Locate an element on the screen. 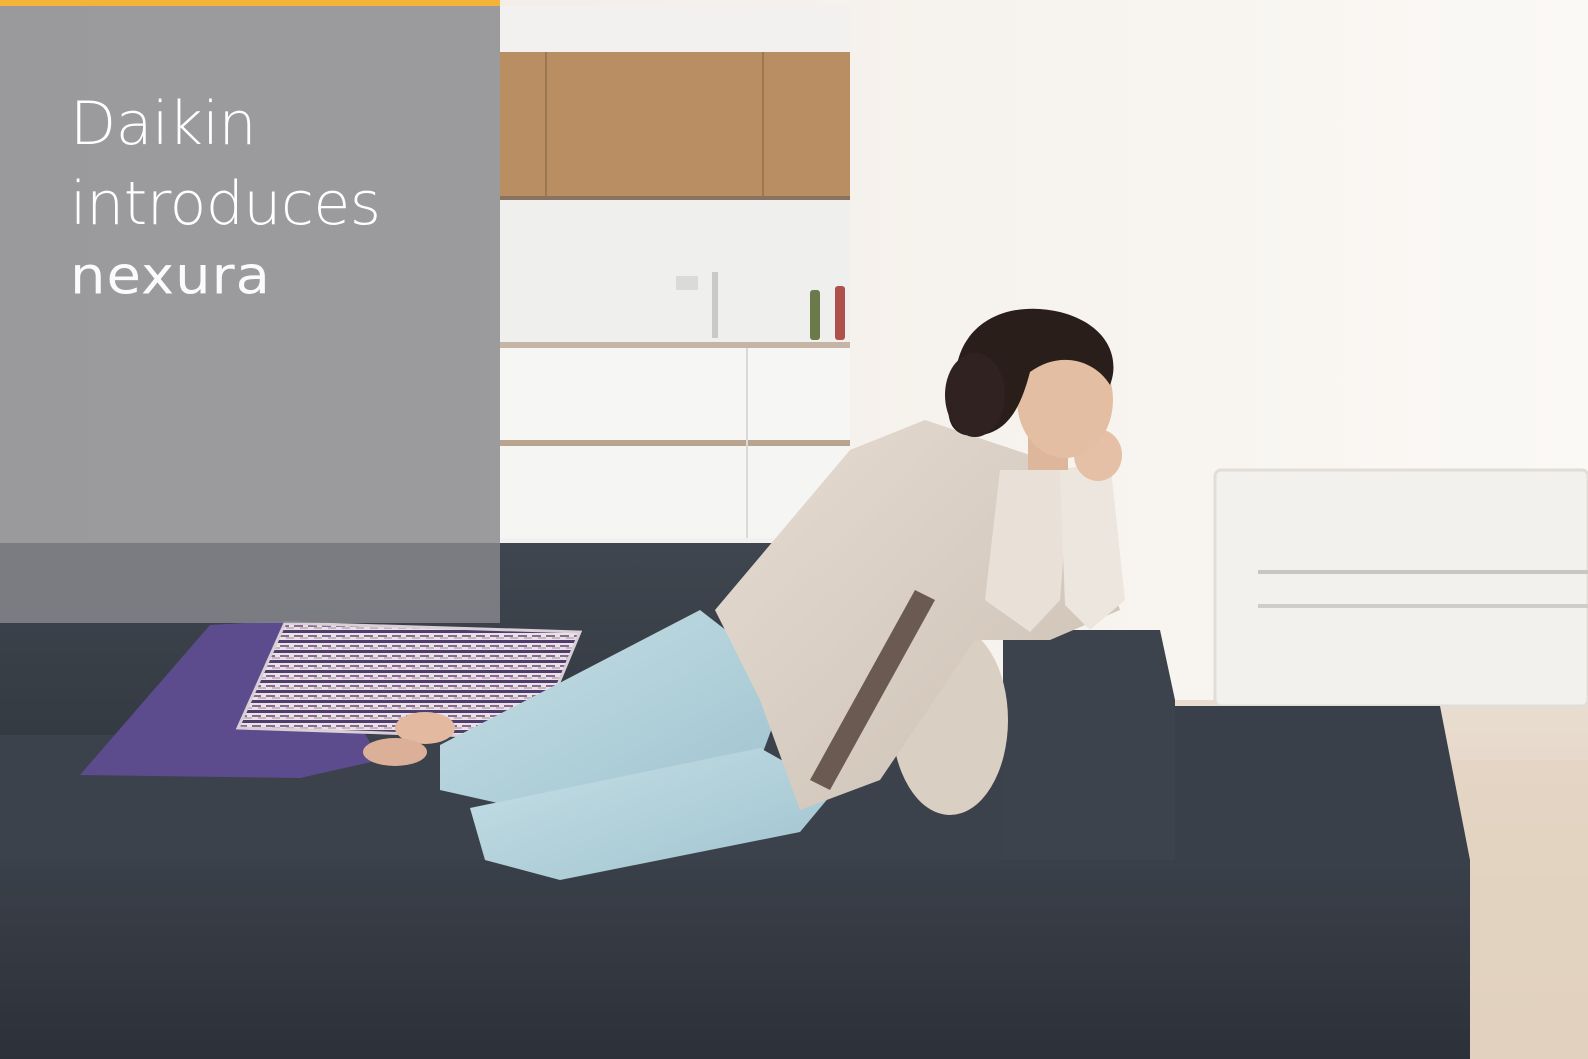 The image size is (1588, 1059). product-name: nexura is located at coordinates (170, 276).